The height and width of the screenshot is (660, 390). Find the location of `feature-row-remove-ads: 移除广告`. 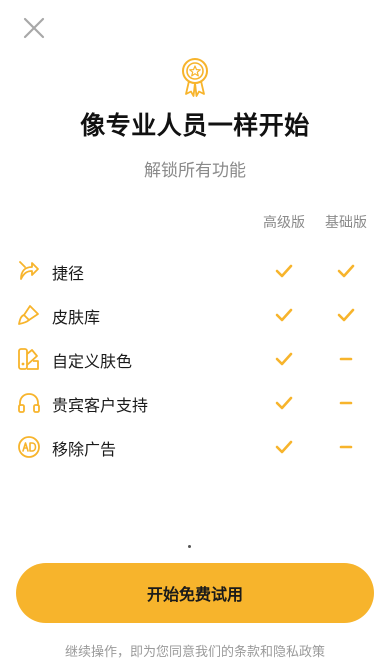

feature-row-remove-ads: 移除广告 is located at coordinates (195, 446).